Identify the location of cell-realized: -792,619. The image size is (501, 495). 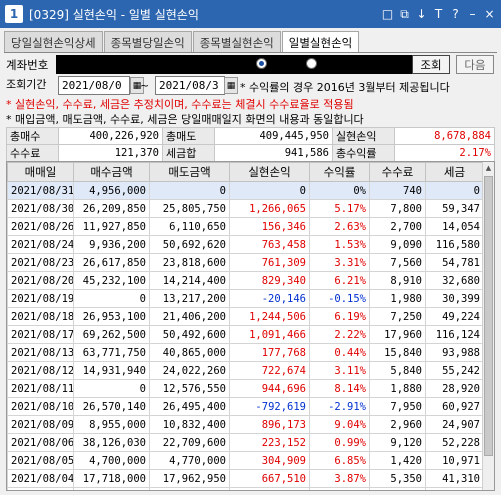
(269, 406).